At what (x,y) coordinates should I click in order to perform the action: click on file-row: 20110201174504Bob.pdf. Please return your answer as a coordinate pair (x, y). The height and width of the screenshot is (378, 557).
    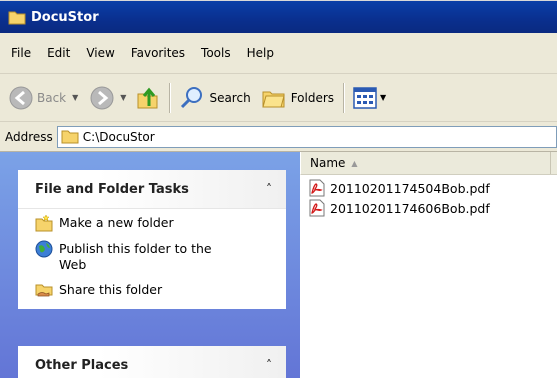
    Looking at the image, I should click on (428, 188).